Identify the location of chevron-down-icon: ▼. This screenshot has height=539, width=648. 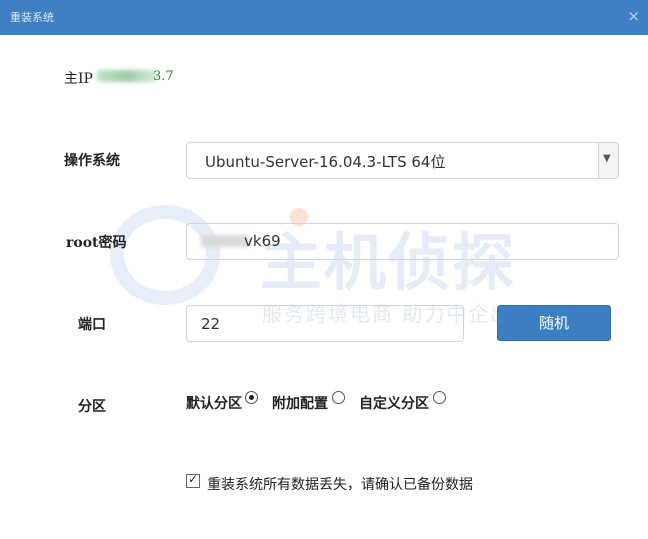
(607, 158).